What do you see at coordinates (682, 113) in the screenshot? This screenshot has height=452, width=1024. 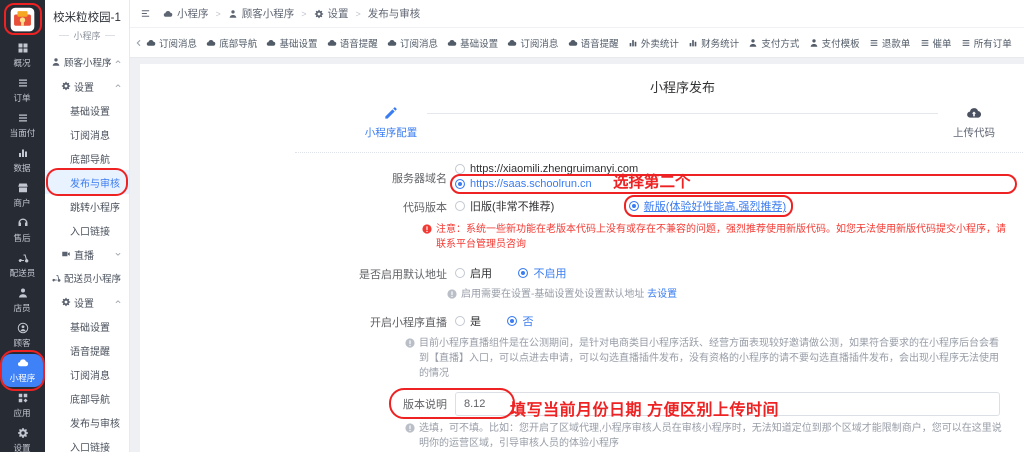 I see `step-connector-line` at bounding box center [682, 113].